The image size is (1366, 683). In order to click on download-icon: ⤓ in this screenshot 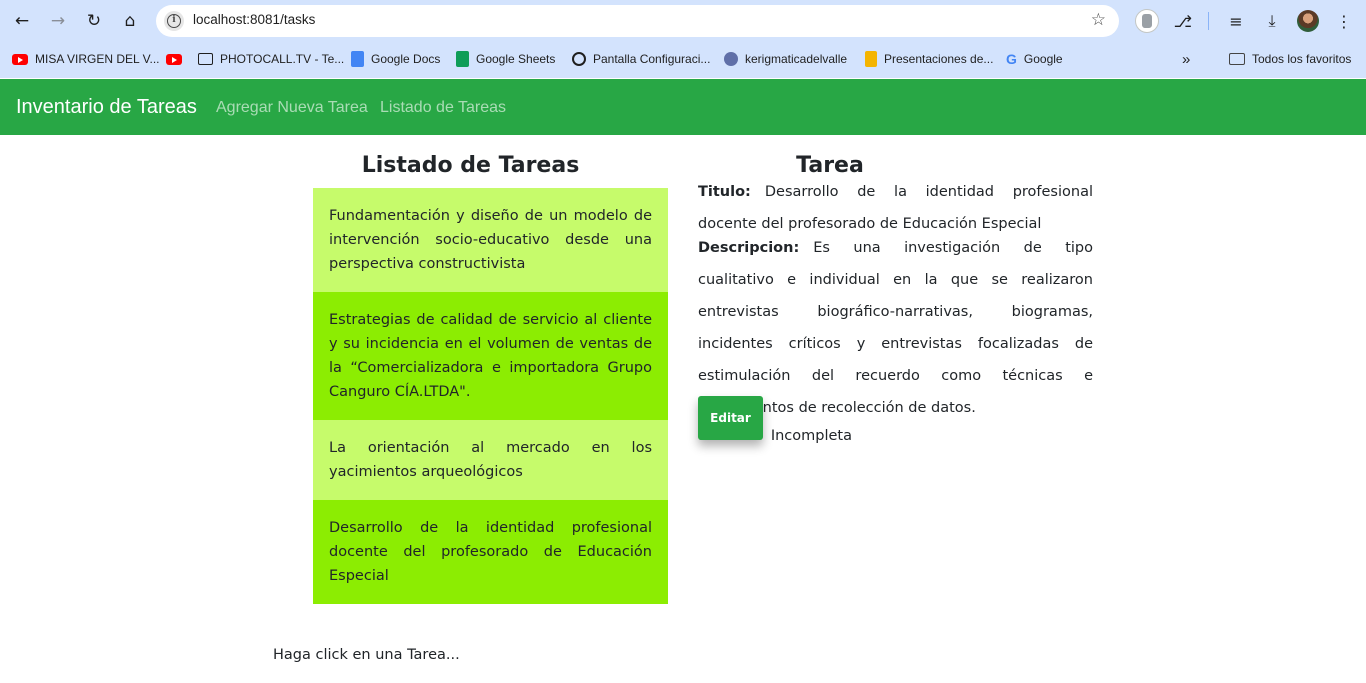, I will do `click(1272, 21)`.